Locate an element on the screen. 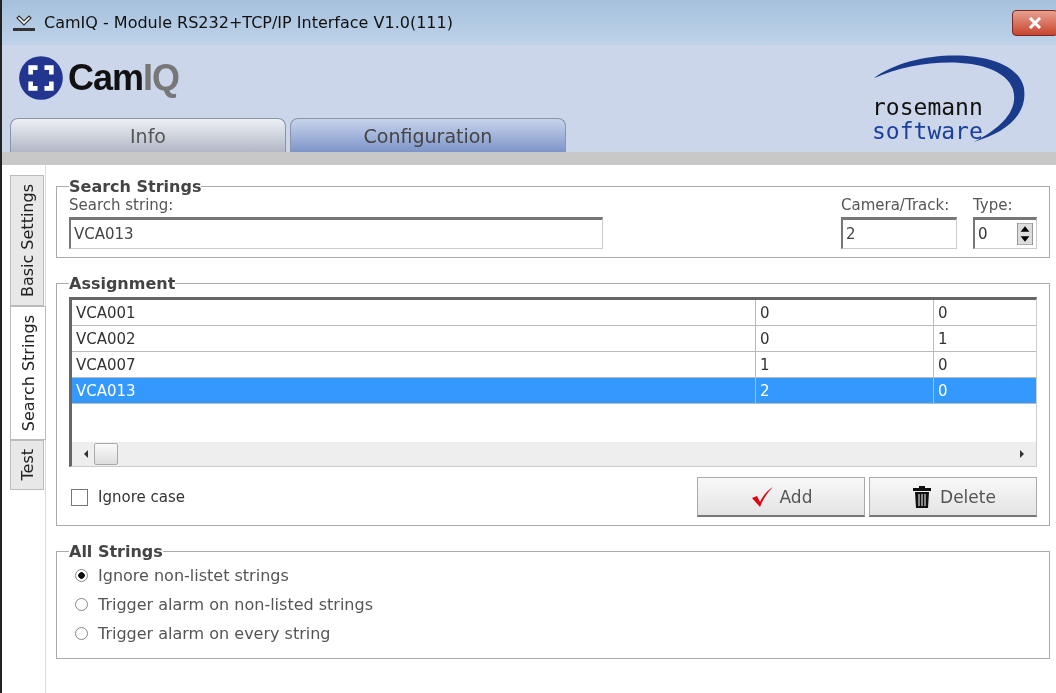 This screenshot has width=1056, height=693. table-cell: VCA002 is located at coordinates (414, 338).